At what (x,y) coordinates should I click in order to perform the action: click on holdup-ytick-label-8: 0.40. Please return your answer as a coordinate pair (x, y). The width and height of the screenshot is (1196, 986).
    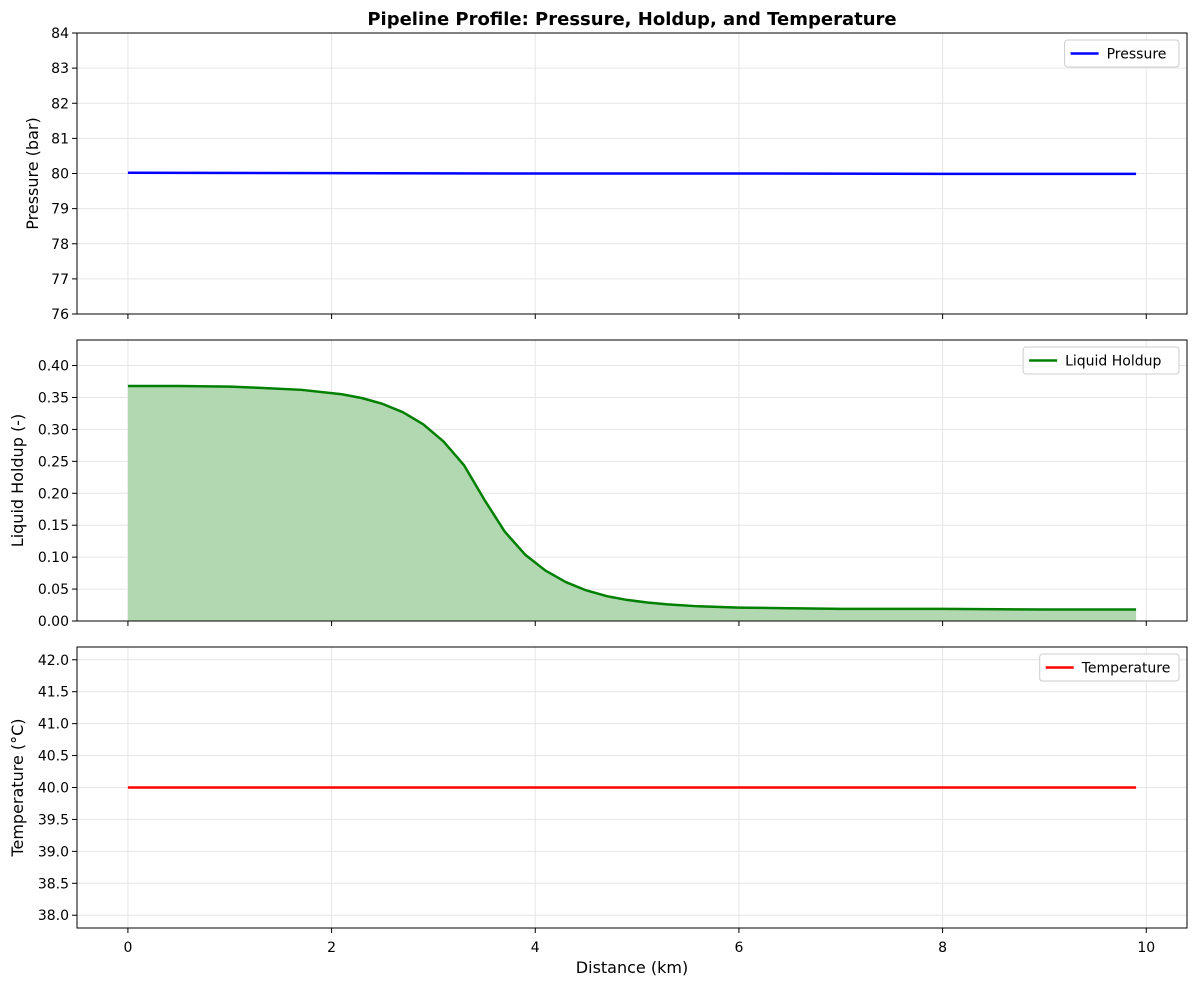
    Looking at the image, I should click on (53, 367).